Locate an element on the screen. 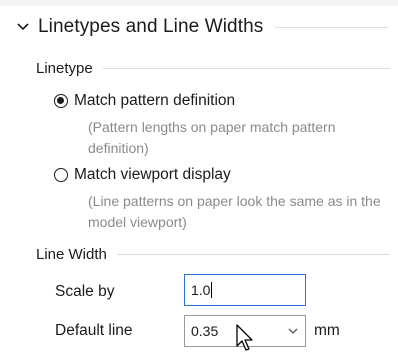 This screenshot has height=354, width=398. scale-by-value: 1.0 is located at coordinates (201, 290).